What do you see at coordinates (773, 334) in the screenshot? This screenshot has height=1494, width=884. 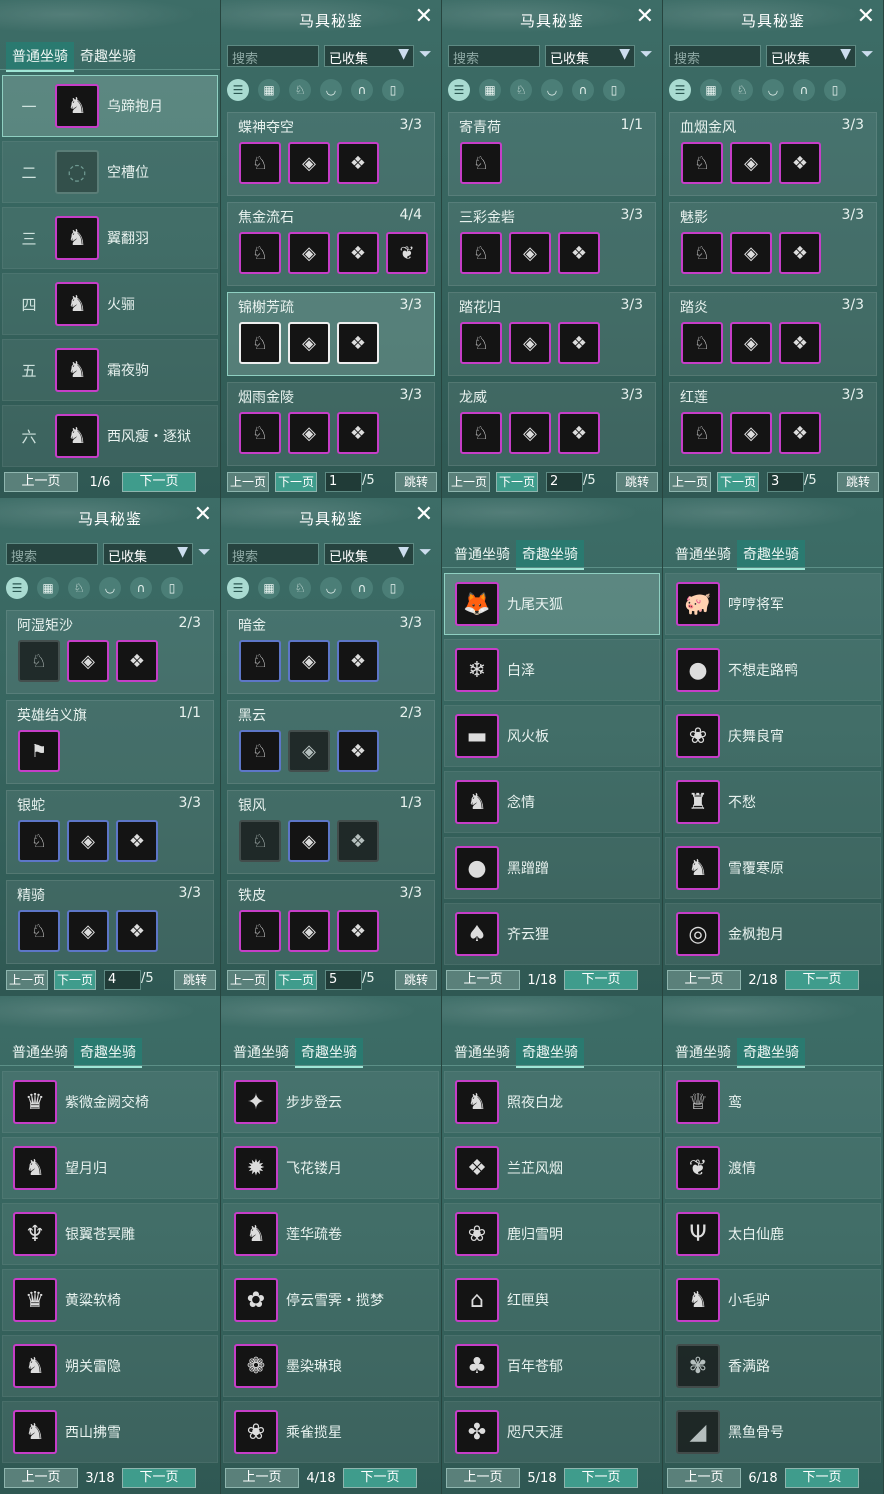 I see `equipment-set: 踏炎 3/3 ♘ ◈ ❖` at bounding box center [773, 334].